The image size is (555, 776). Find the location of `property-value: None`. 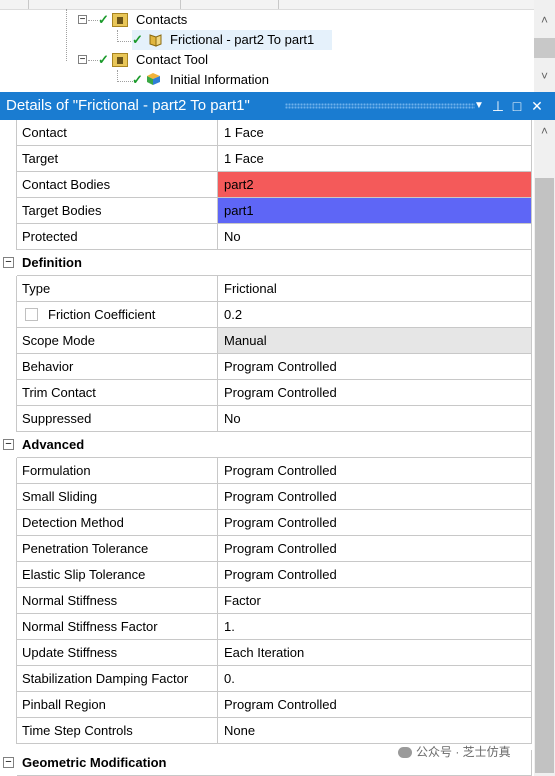

property-value: None is located at coordinates (375, 731).